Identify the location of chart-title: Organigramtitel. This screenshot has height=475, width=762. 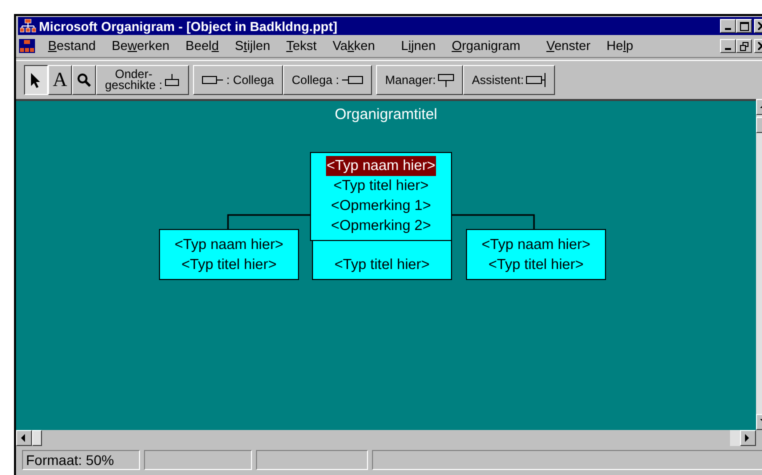
(386, 115).